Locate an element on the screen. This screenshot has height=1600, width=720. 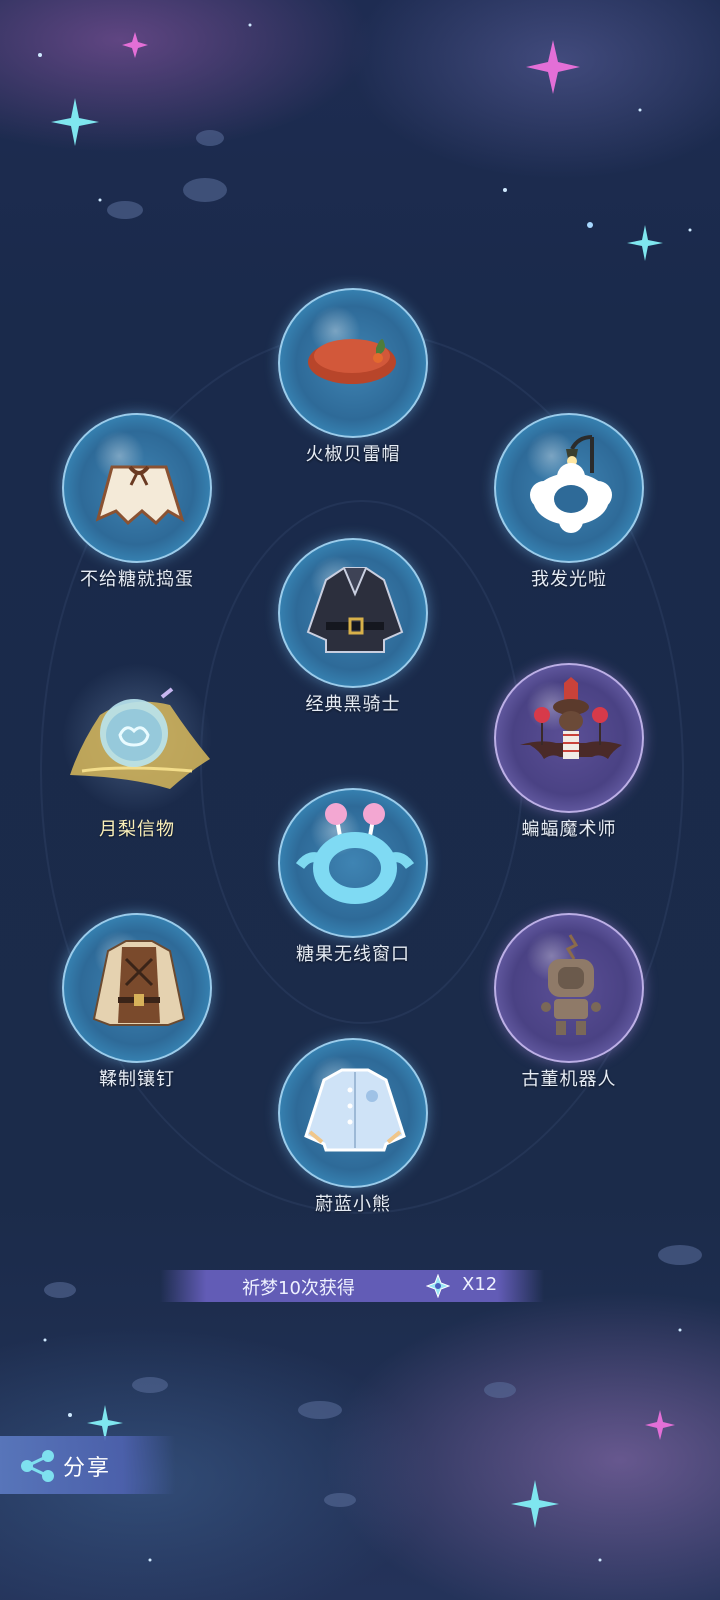
reward-text: 祈梦10次获得 is located at coordinates (298, 1288).